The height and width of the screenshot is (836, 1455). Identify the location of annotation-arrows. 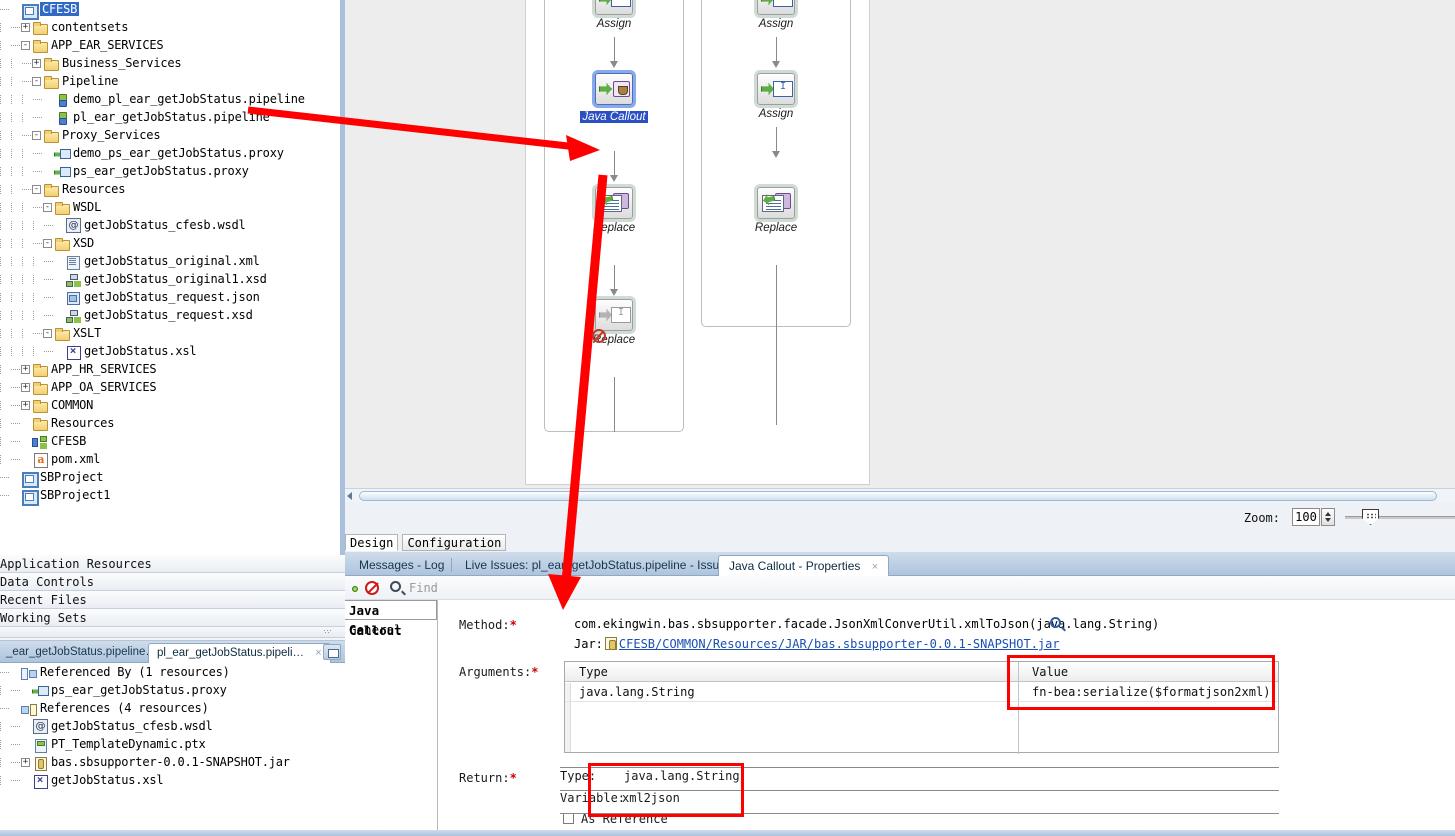
(427, 358).